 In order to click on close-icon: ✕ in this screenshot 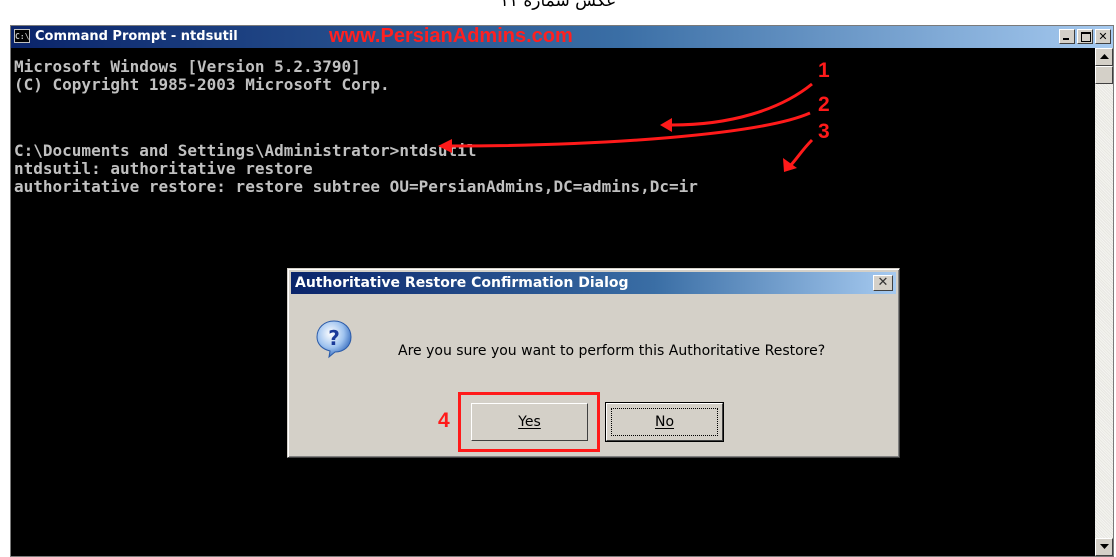, I will do `click(883, 282)`.